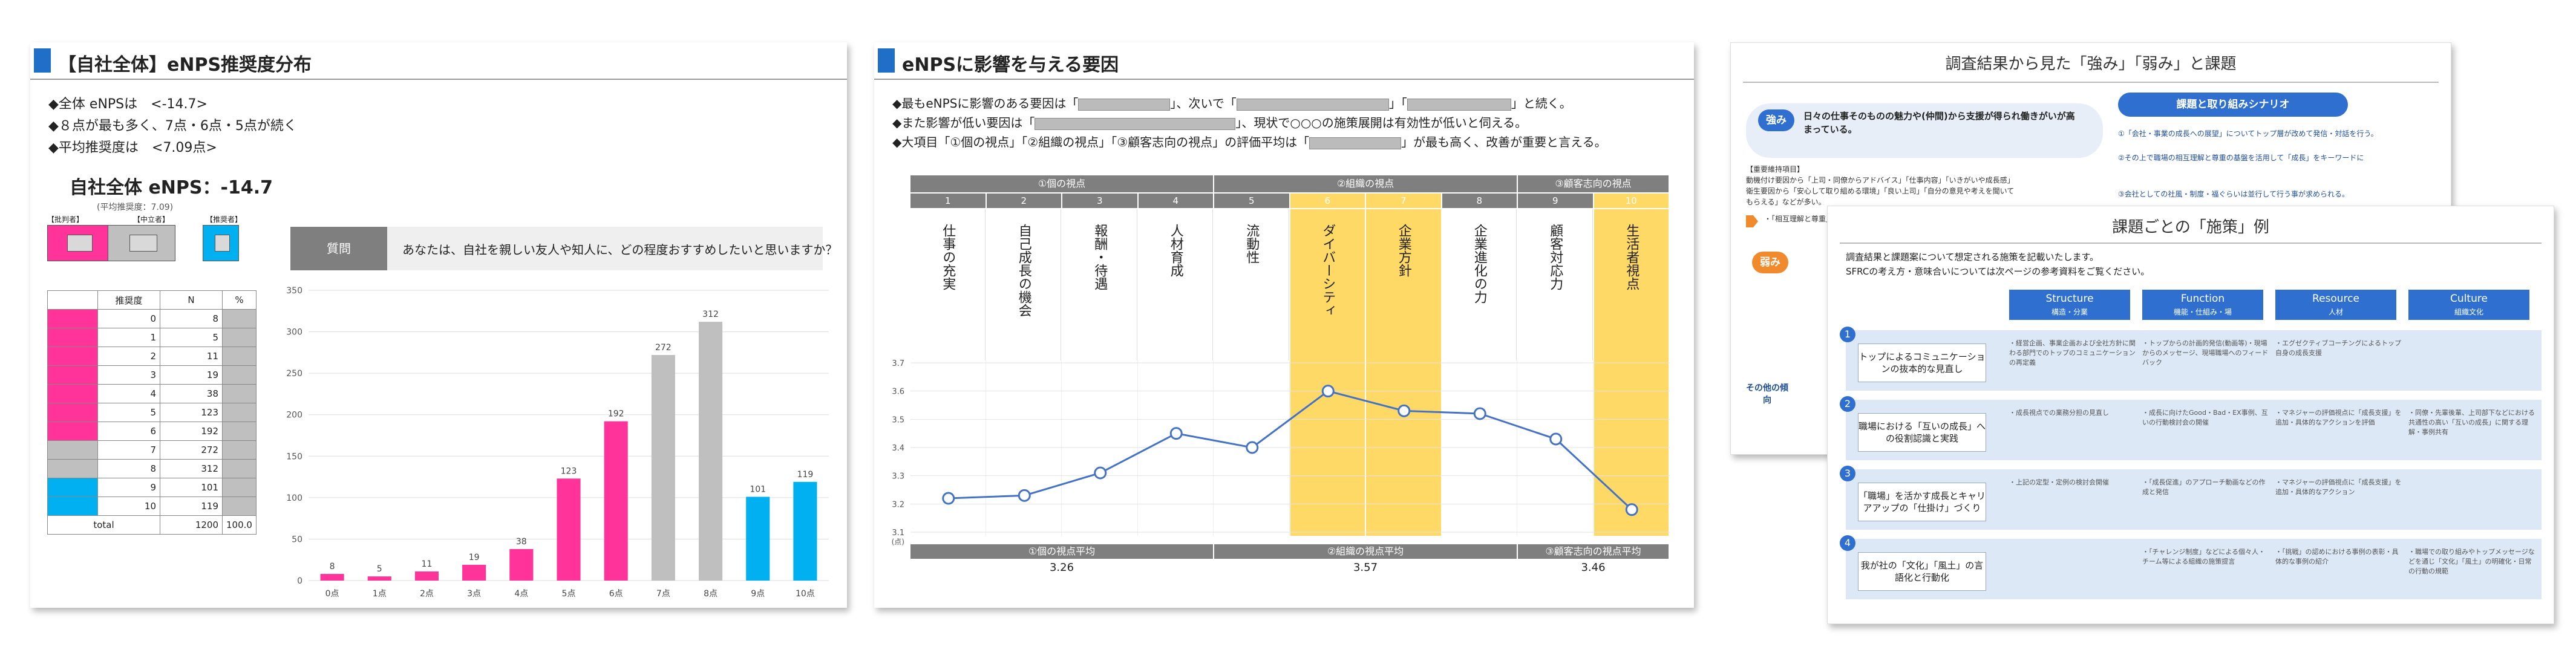  Describe the element at coordinates (128, 506) in the screenshot. I see `score-cell: 10` at that location.